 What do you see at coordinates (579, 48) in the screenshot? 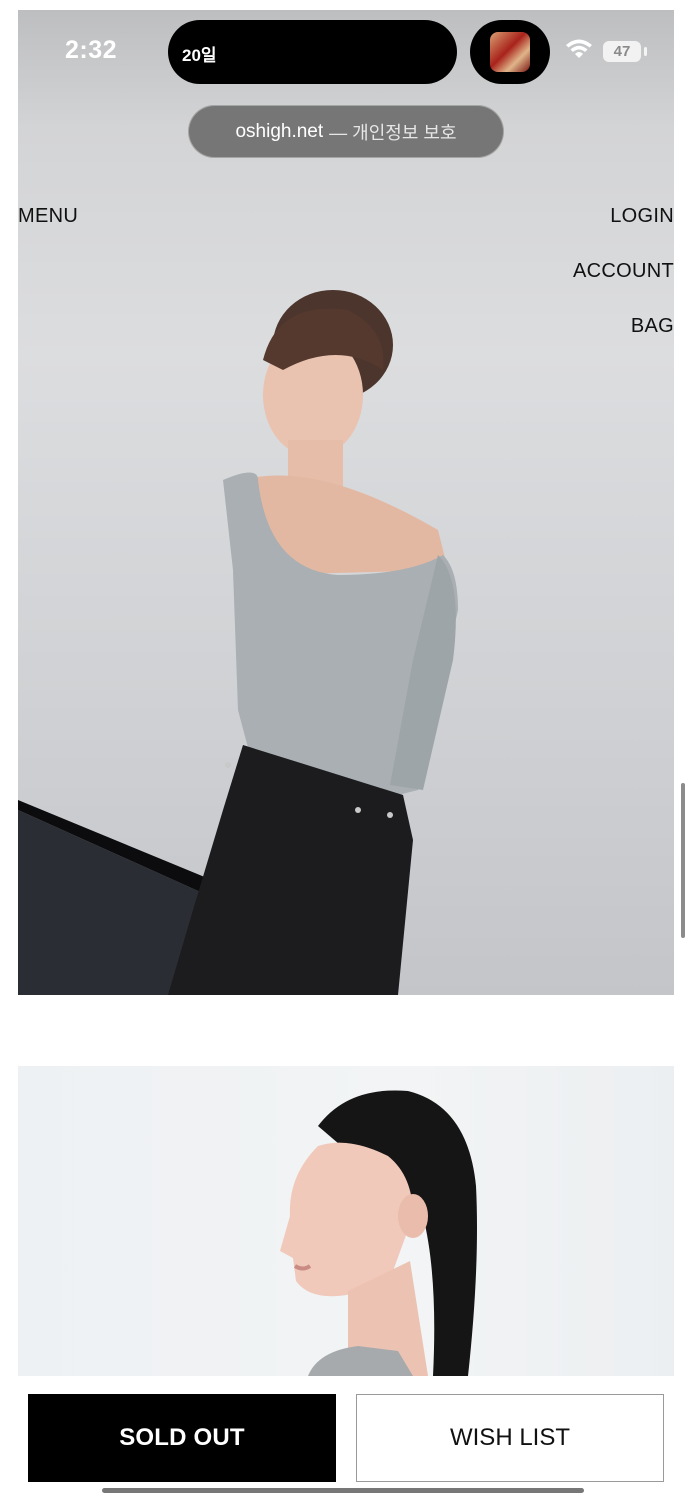
I see `wifi-icon` at bounding box center [579, 48].